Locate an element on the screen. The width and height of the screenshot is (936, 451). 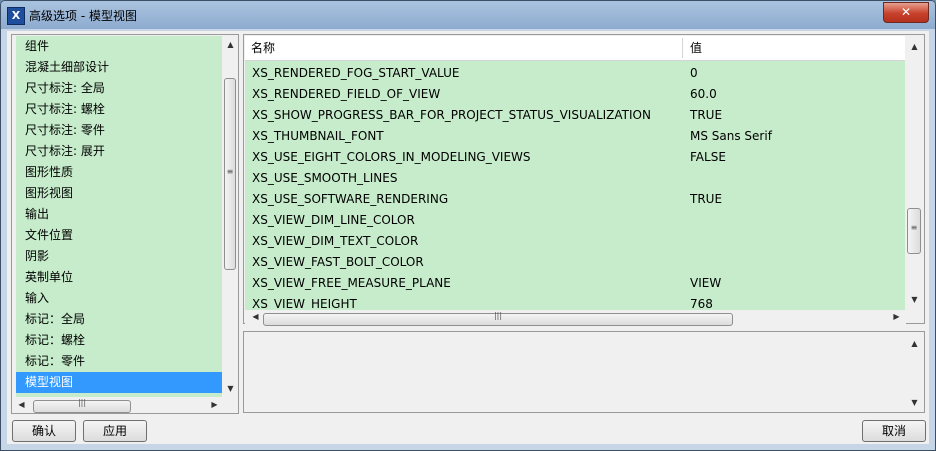
category-item: 标记：零件 is located at coordinates (119, 361).